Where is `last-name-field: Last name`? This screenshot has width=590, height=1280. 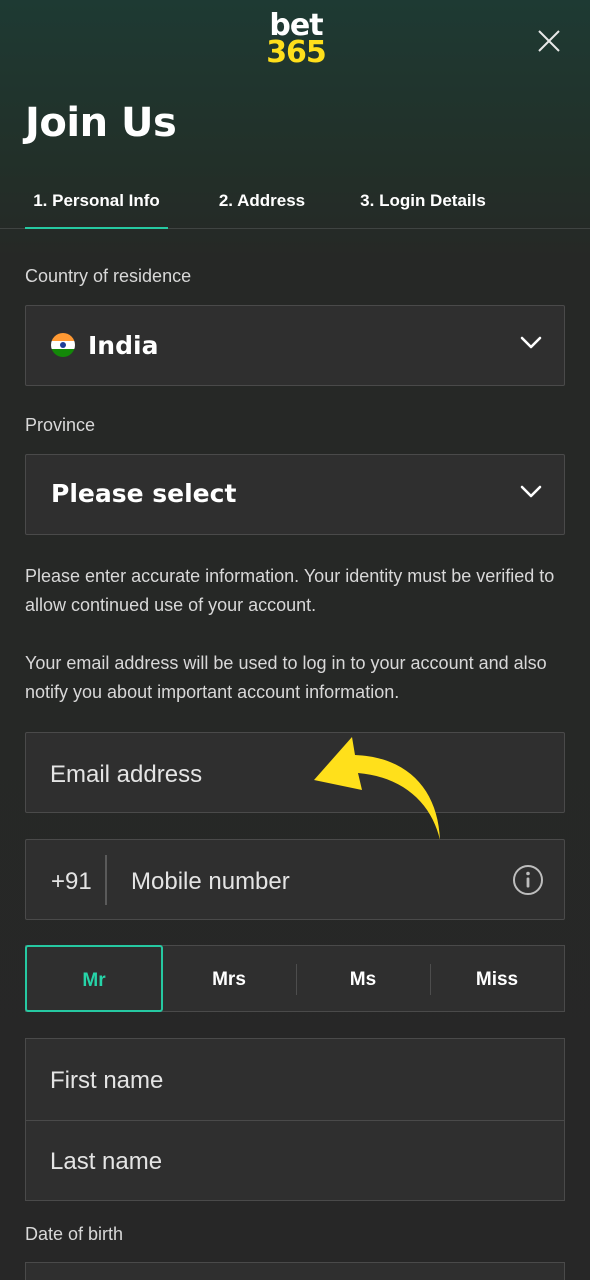 last-name-field: Last name is located at coordinates (295, 1160).